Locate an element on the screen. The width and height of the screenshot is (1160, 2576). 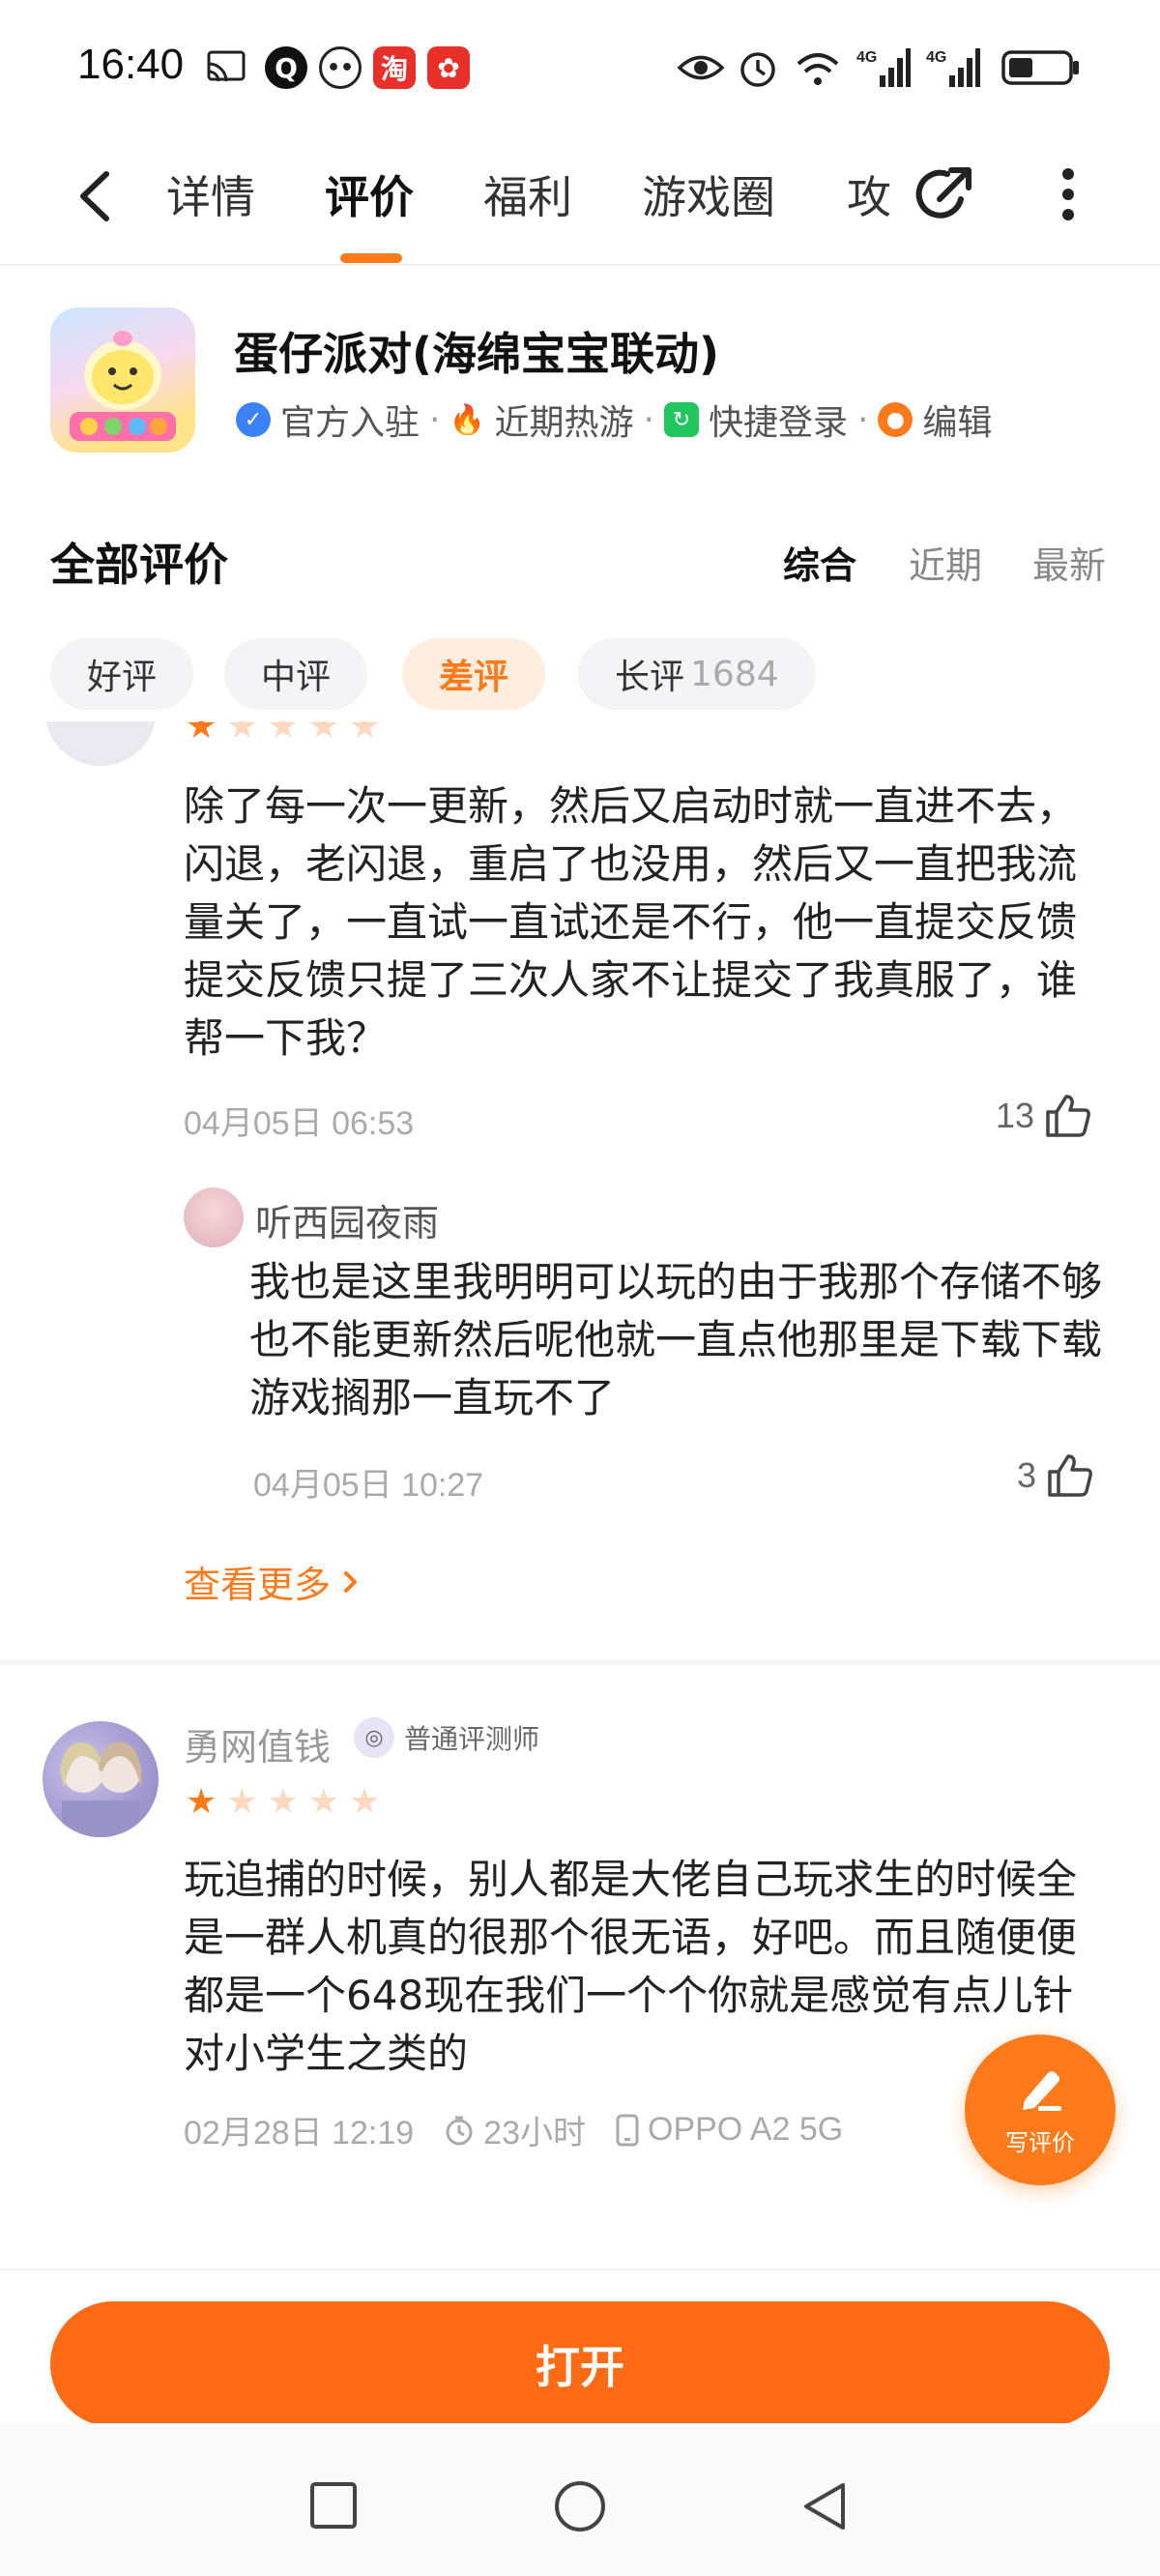
verified-icon: ✓ is located at coordinates (253, 419).